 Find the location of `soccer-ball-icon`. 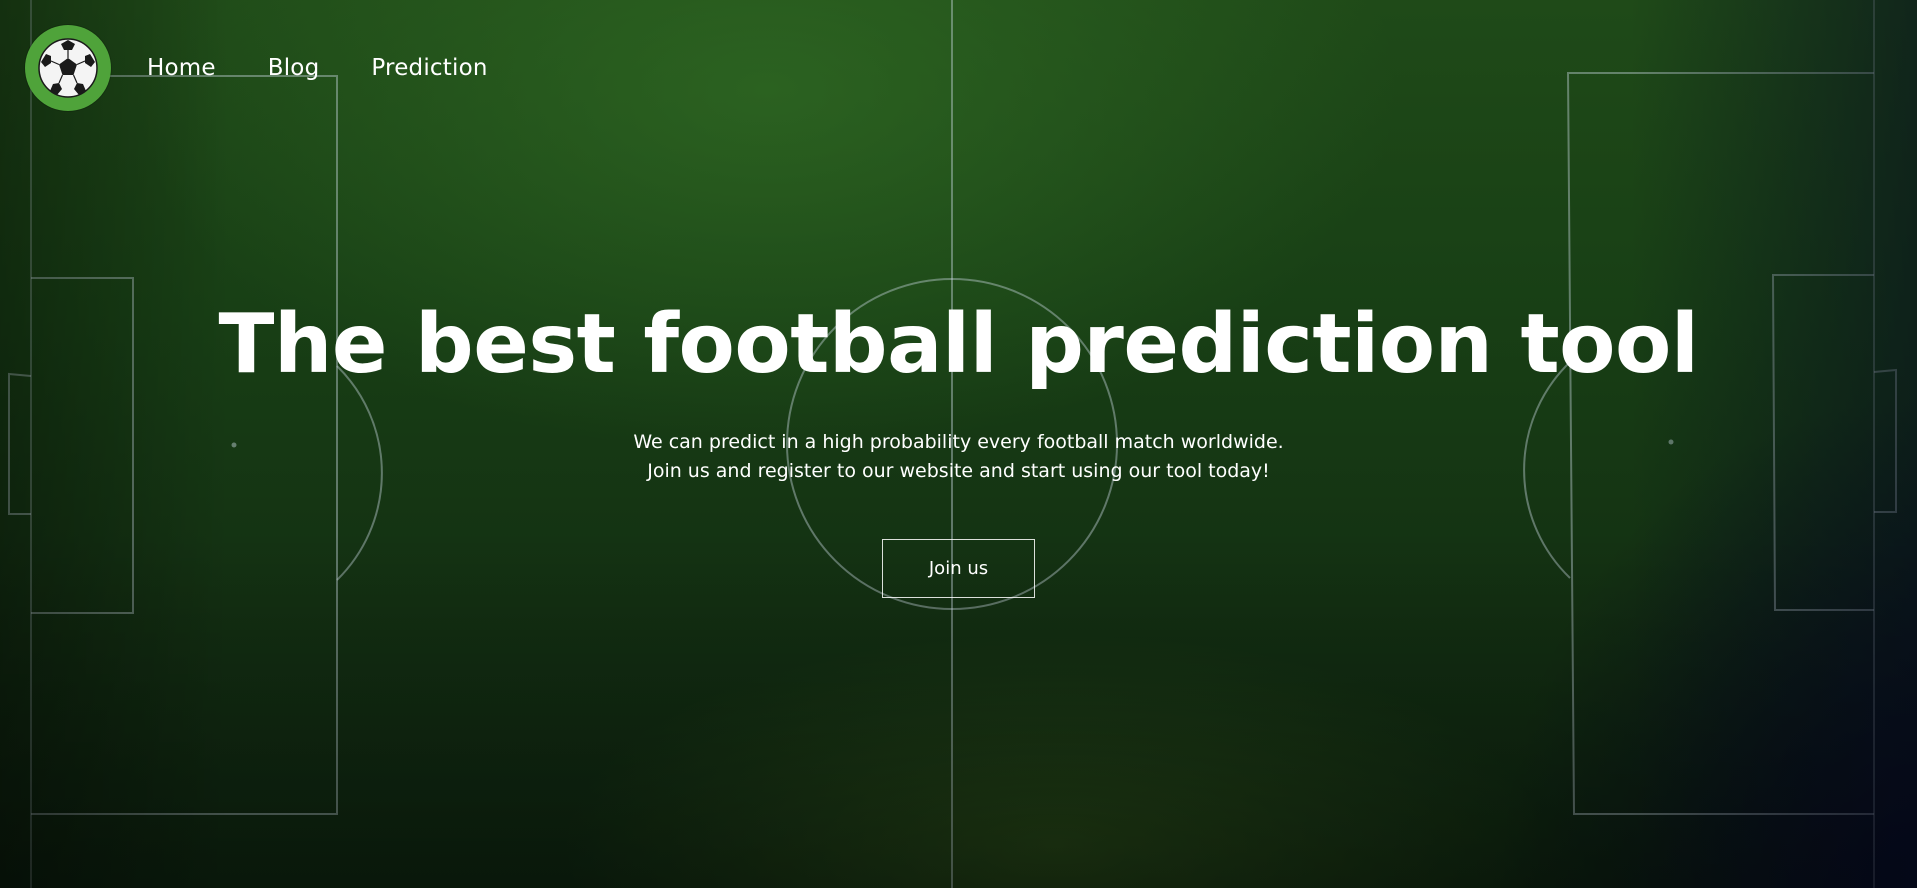

soccer-ball-icon is located at coordinates (68, 68).